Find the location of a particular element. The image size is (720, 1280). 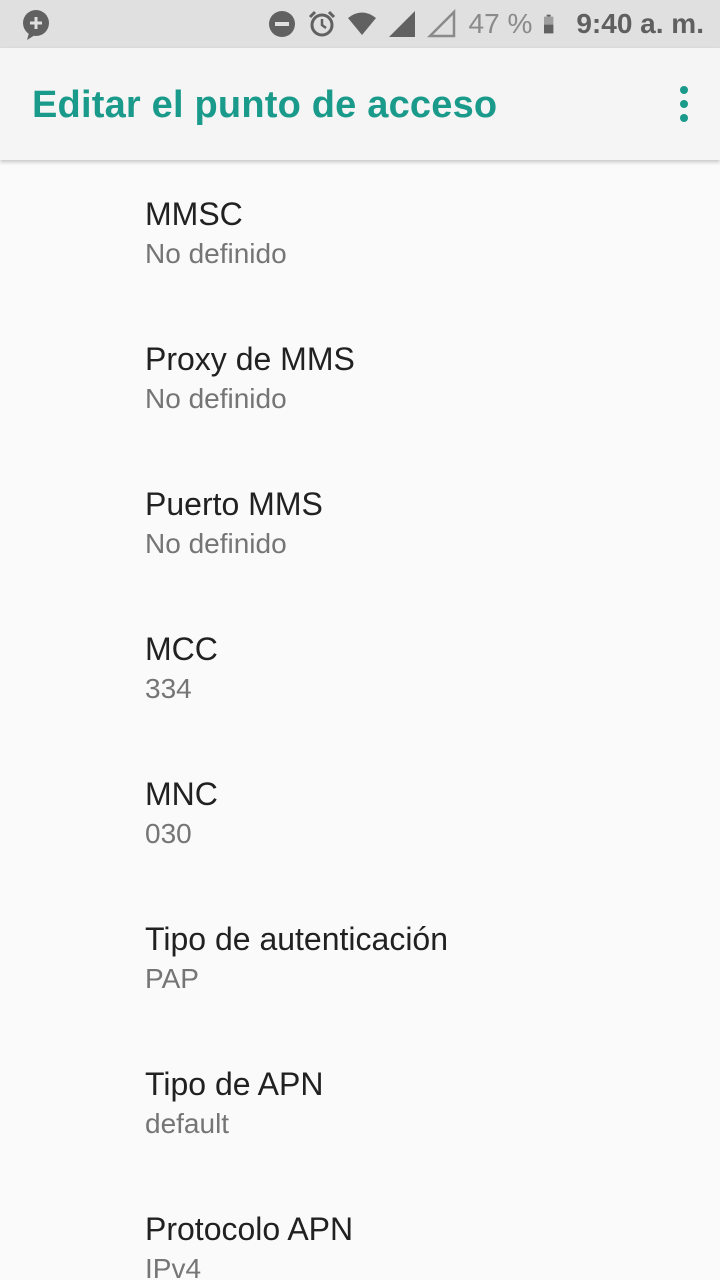

alarm-icon is located at coordinates (321, 23).